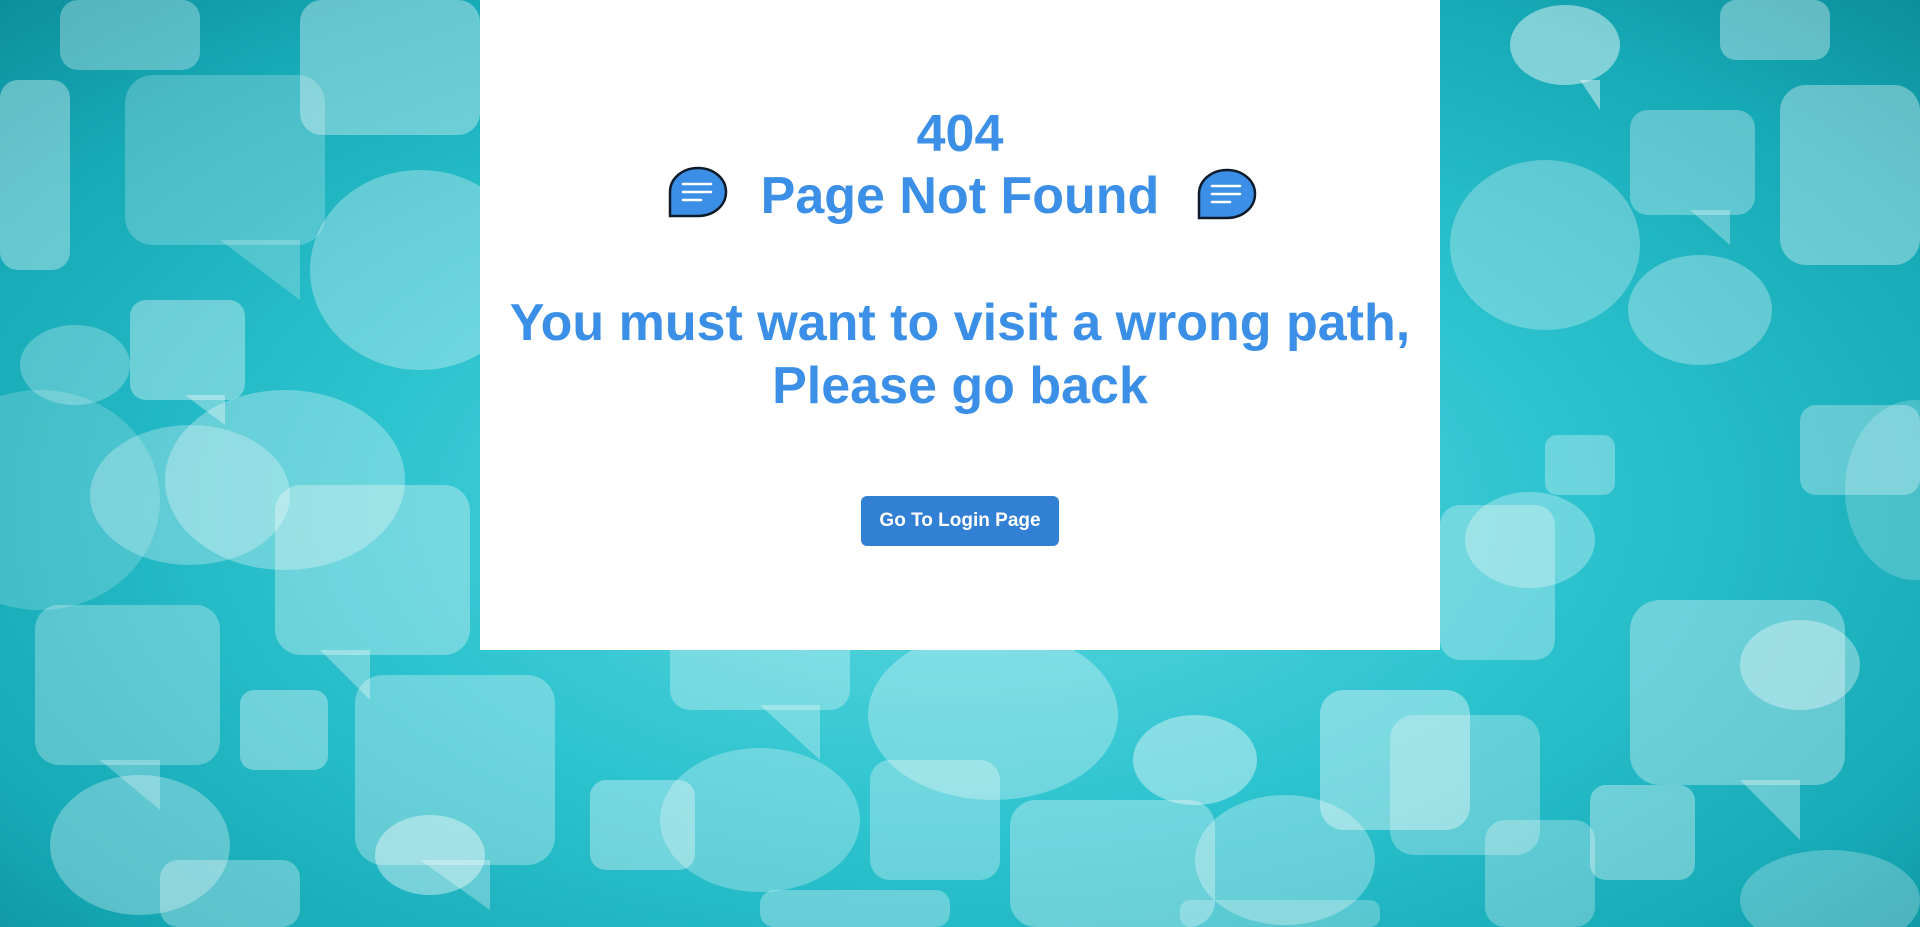  What do you see at coordinates (960, 521) in the screenshot?
I see `go-to-login-button: Go To Login Page` at bounding box center [960, 521].